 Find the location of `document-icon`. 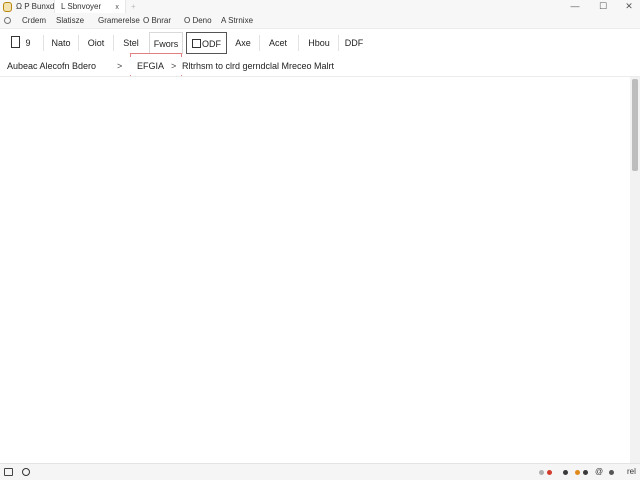

document-icon is located at coordinates (16, 42).